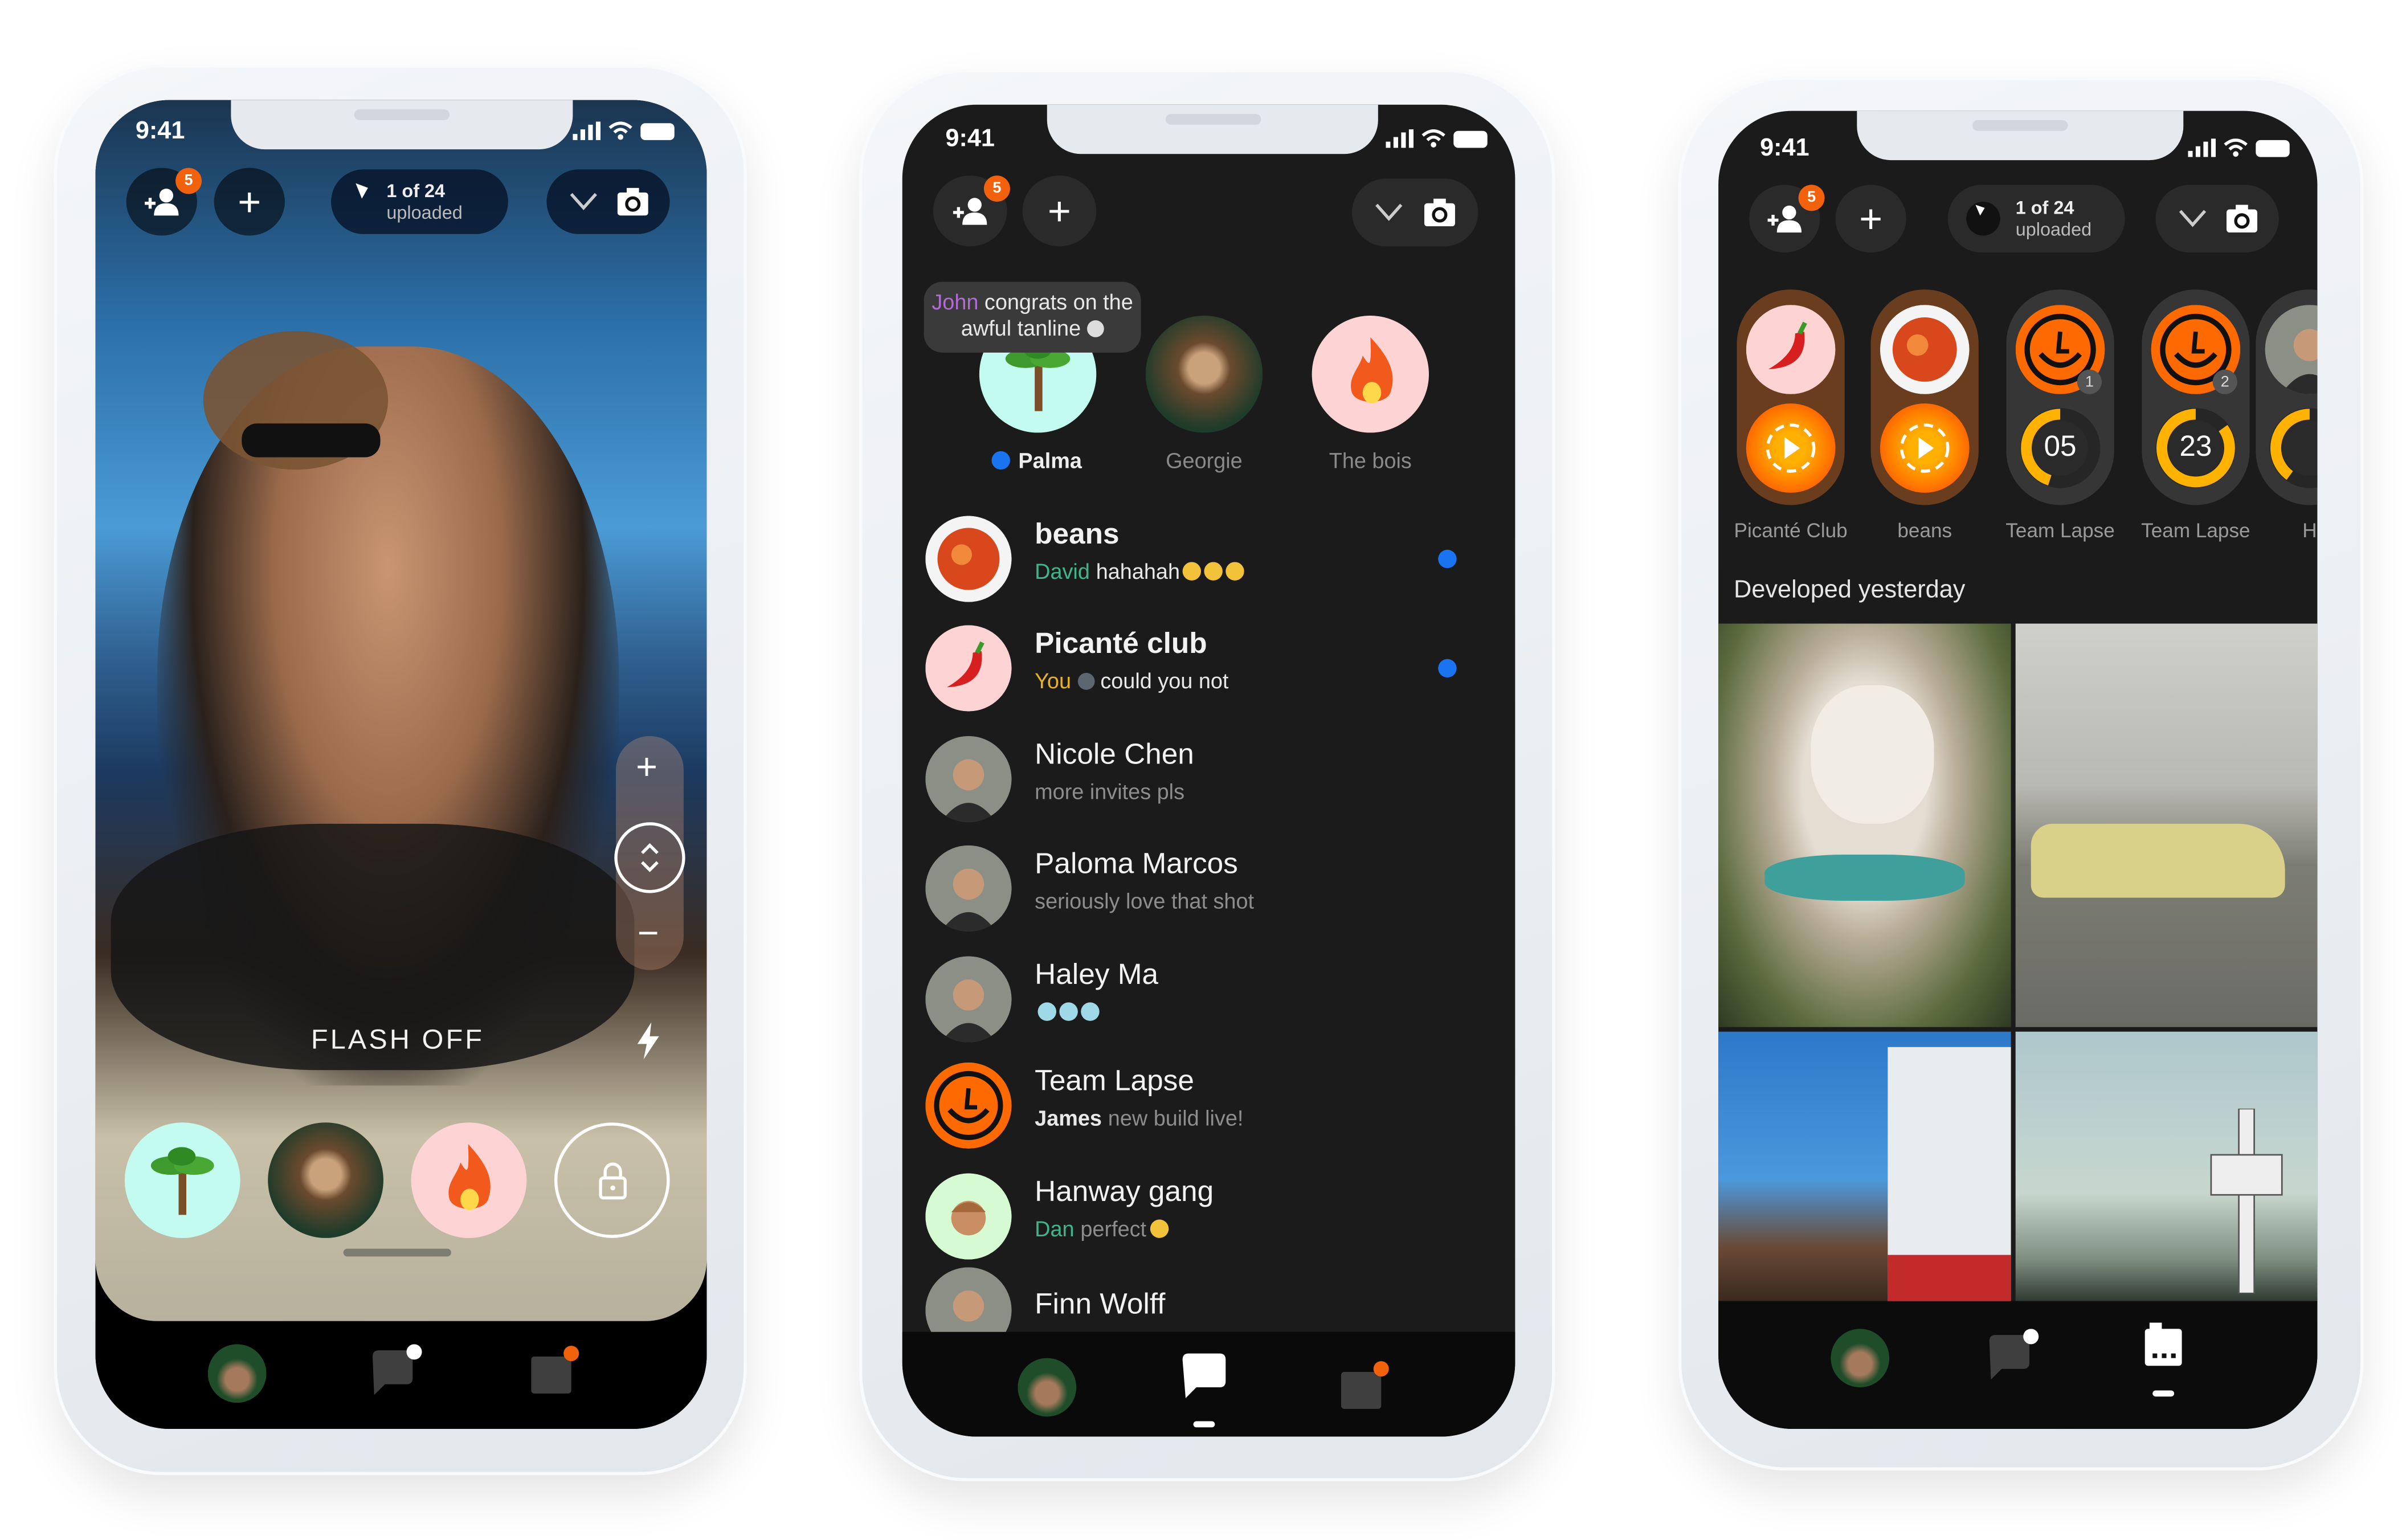 This screenshot has height=1540, width=2402. What do you see at coordinates (1791, 530) in the screenshot?
I see `roll-name: Picanté Club` at bounding box center [1791, 530].